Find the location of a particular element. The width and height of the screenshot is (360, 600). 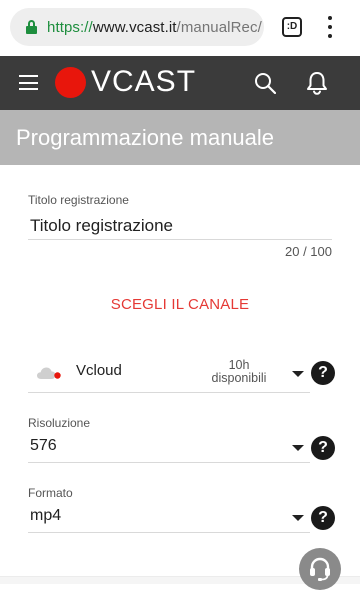

logo-dot is located at coordinates (70, 82).